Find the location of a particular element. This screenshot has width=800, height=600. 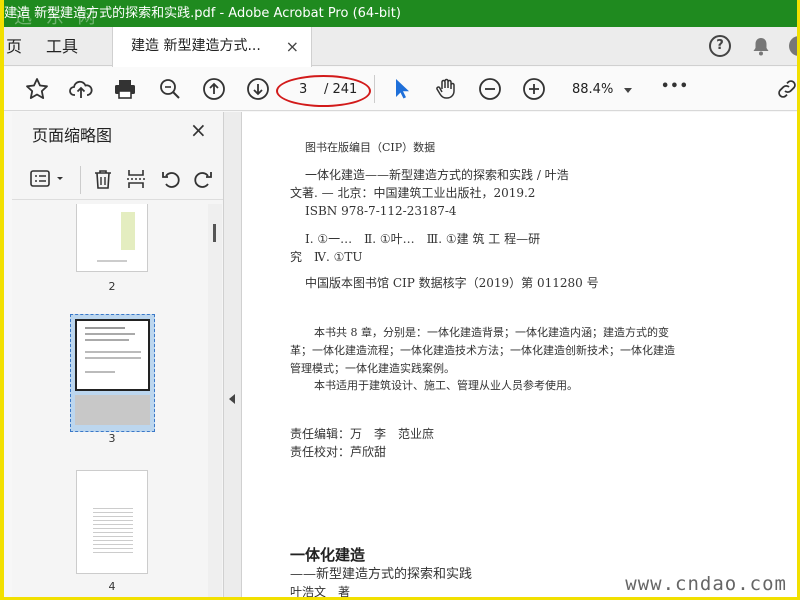

account-icon is located at coordinates (792, 46).